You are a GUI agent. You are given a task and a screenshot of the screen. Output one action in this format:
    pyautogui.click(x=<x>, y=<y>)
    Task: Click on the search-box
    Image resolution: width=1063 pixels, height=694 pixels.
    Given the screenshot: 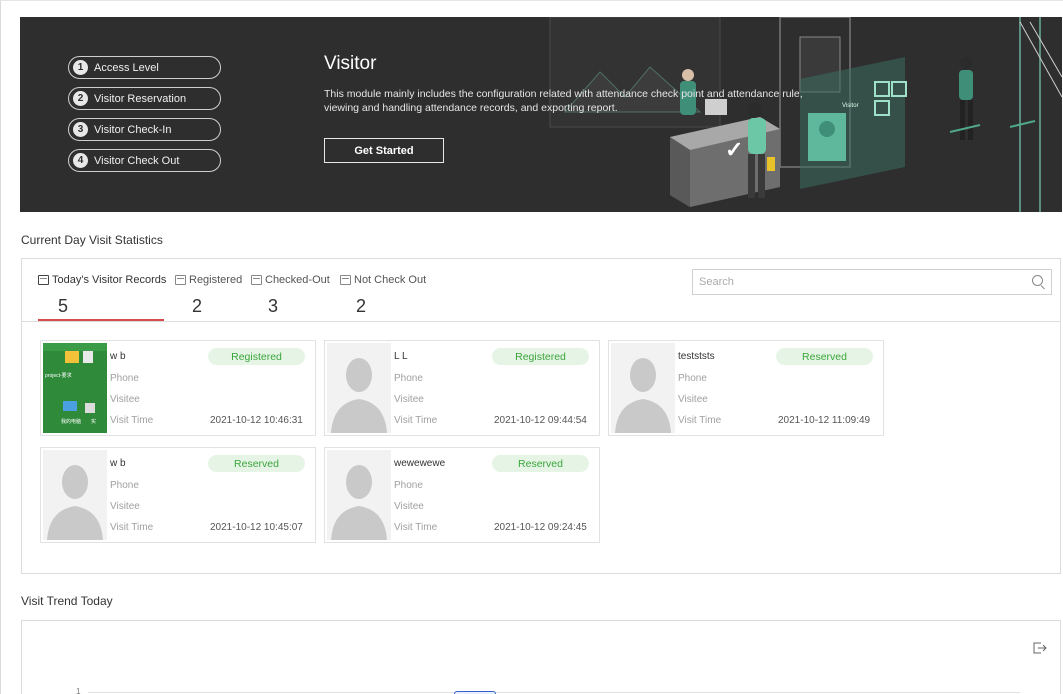 What is the action you would take?
    pyautogui.click(x=872, y=282)
    